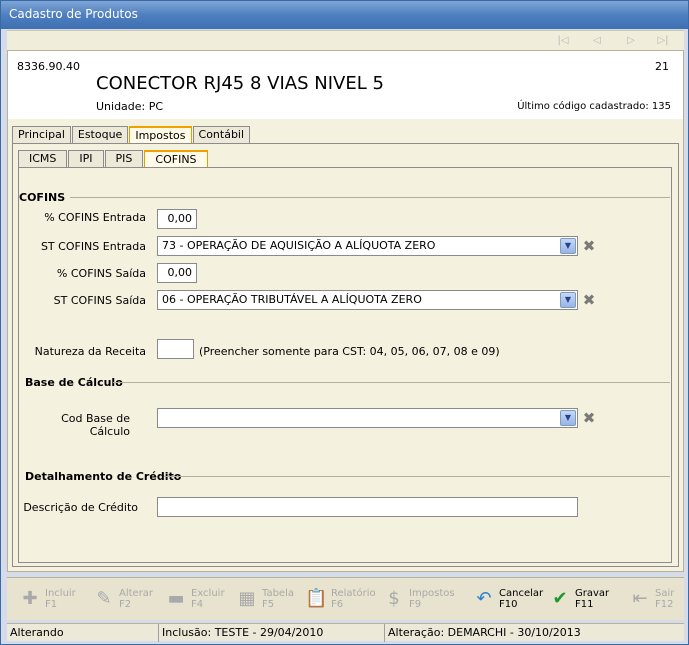 The image size is (689, 645). Describe the element at coordinates (484, 632) in the screenshot. I see `status-alteracao: Alteração: DEMARCHI - 30/10/2013` at that location.